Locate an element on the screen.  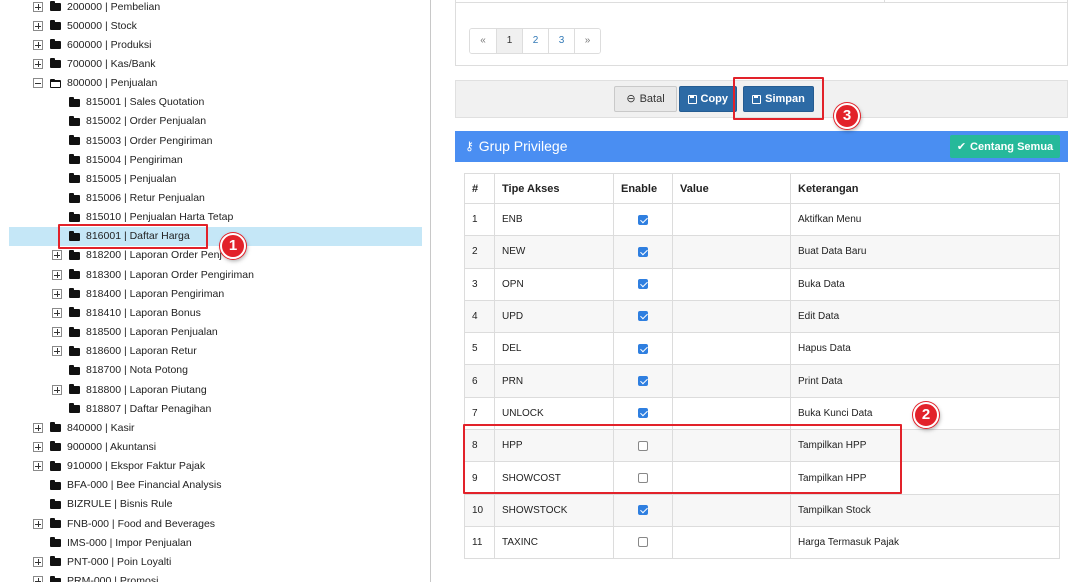
tree-node: 815005 | Penjualan is located at coordinates (114, 178).